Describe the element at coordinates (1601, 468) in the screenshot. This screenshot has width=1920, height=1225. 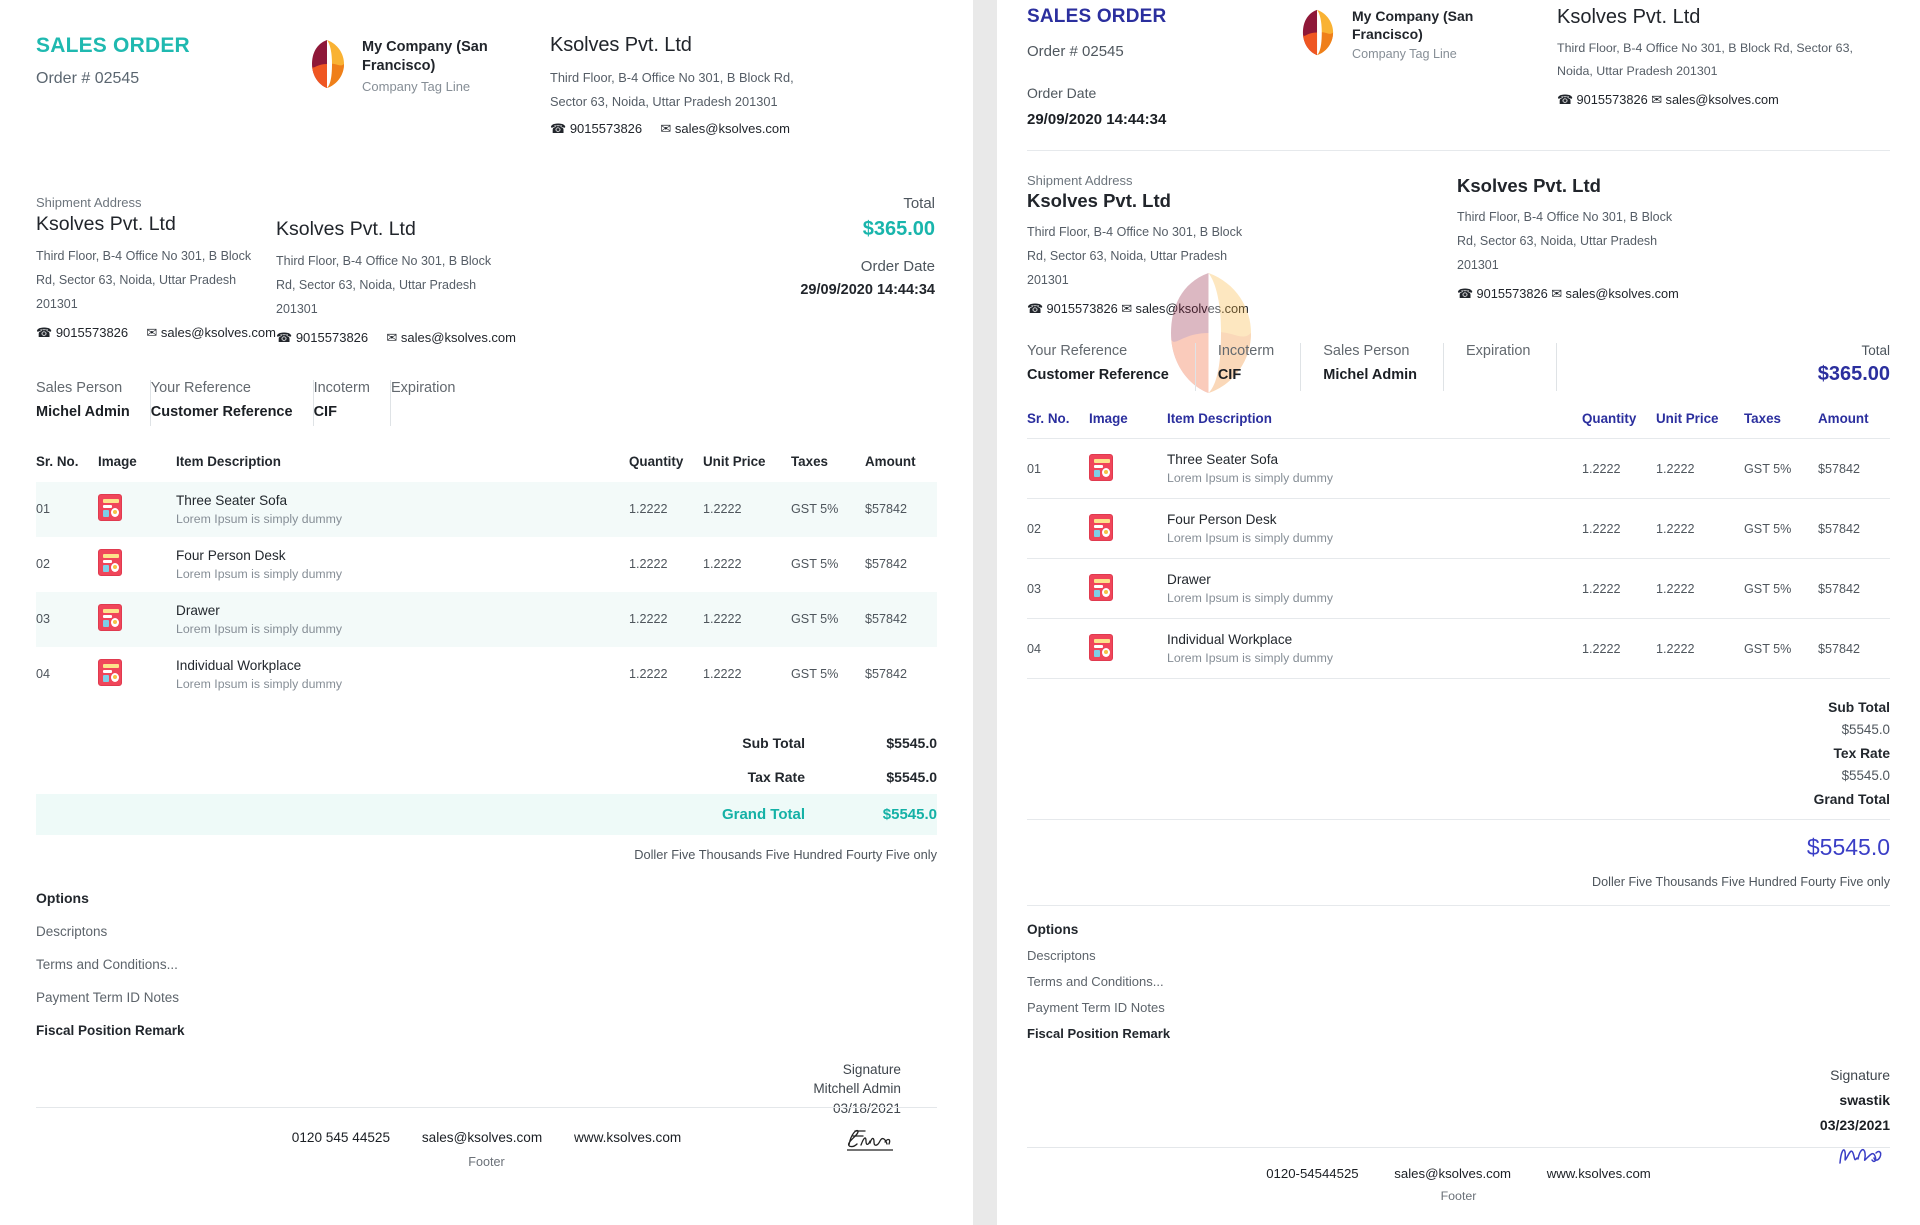
I see `cell-qty: 1.2222` at that location.